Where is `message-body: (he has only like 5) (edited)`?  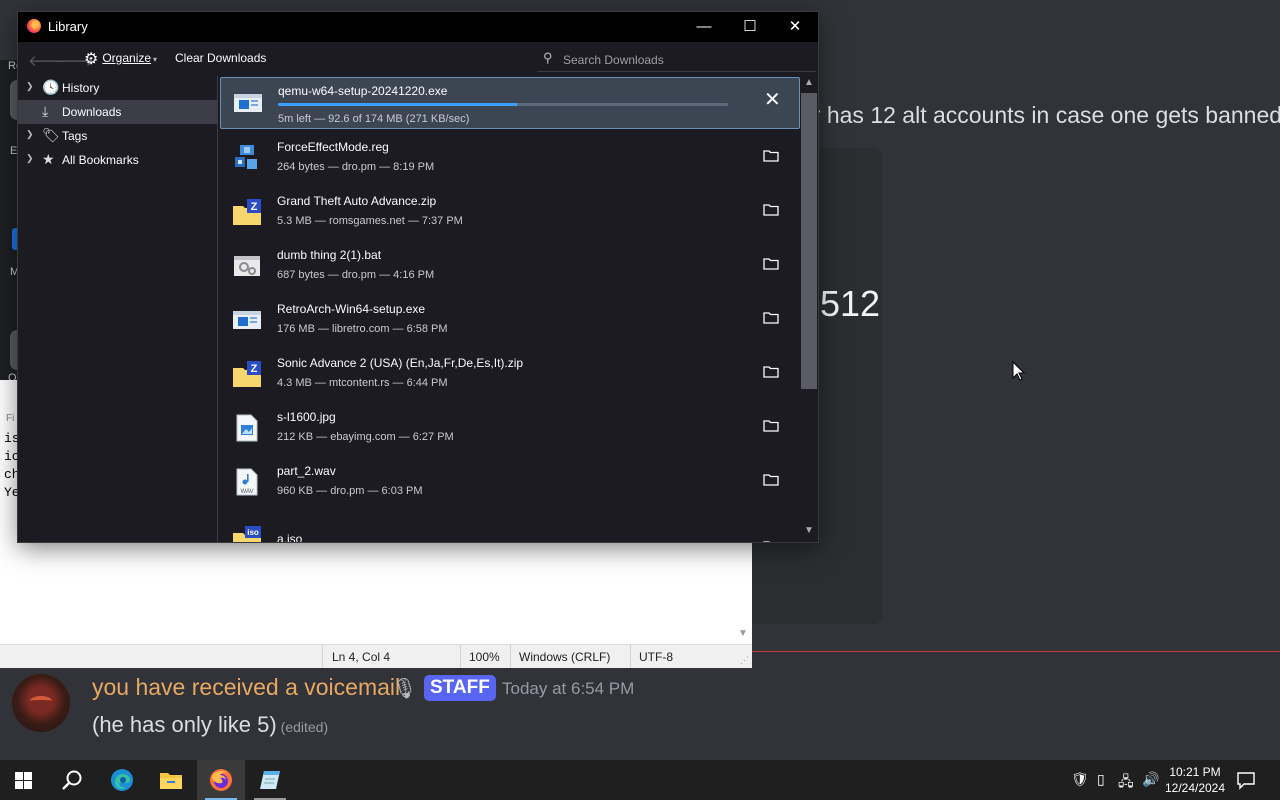
message-body: (he has only like 5) (edited) is located at coordinates (210, 725).